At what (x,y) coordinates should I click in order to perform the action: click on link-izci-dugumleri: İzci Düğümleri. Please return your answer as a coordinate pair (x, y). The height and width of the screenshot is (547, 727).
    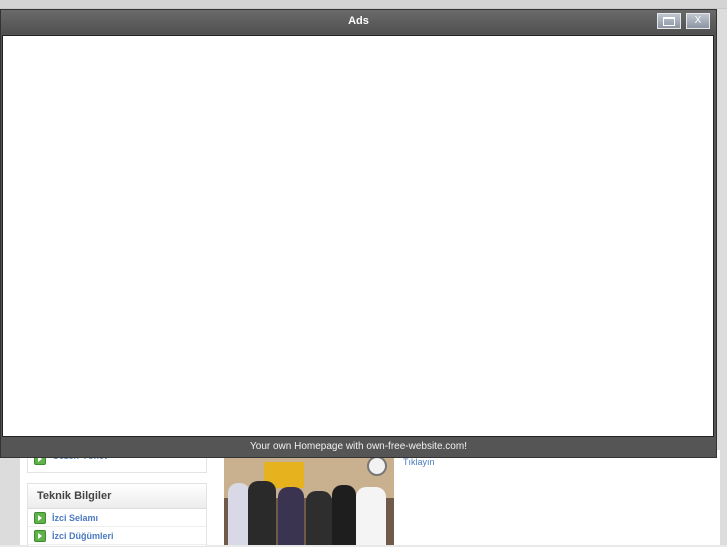
    Looking at the image, I should click on (117, 536).